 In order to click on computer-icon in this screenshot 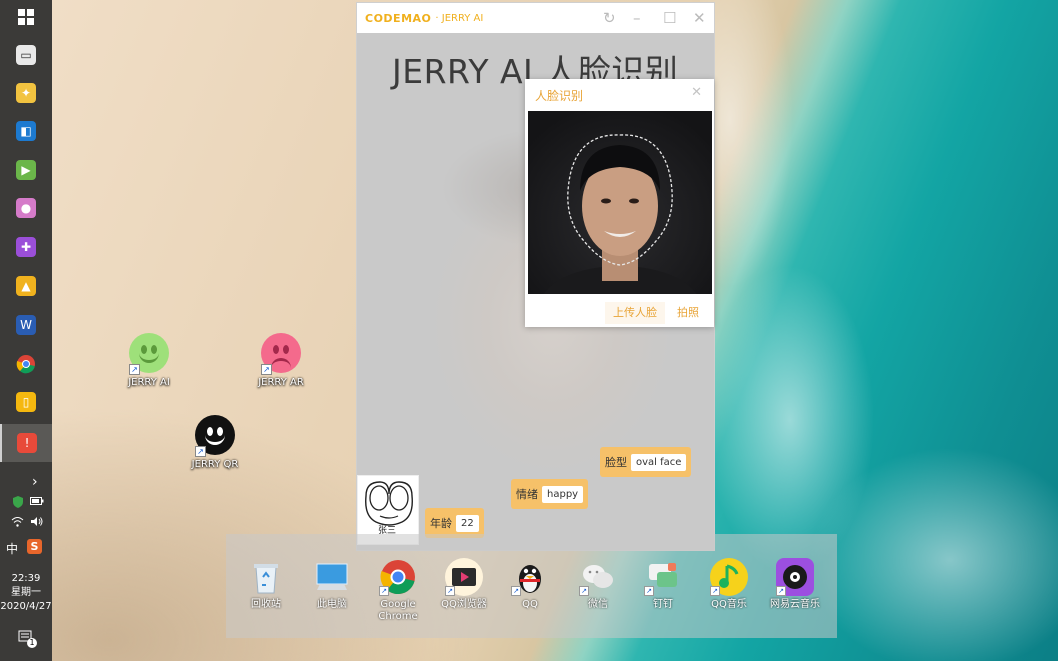, I will do `click(332, 577)`.